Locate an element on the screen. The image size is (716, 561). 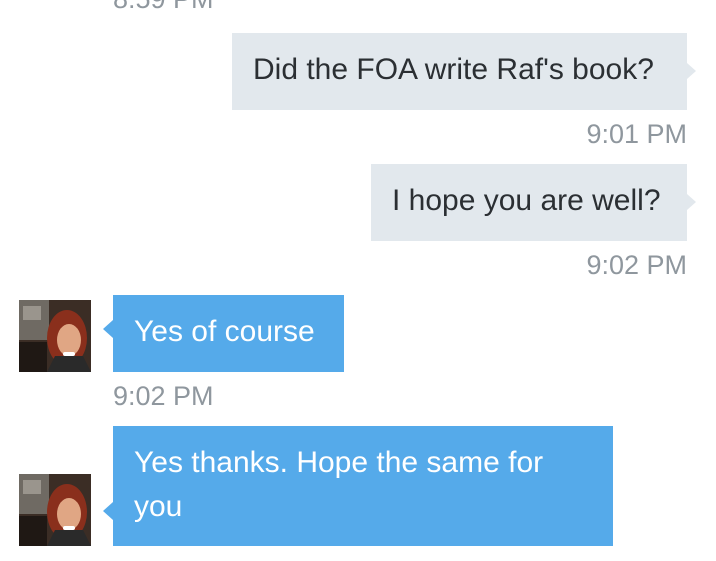
message-timestamp: 8:59 PM is located at coordinates (163, 7).